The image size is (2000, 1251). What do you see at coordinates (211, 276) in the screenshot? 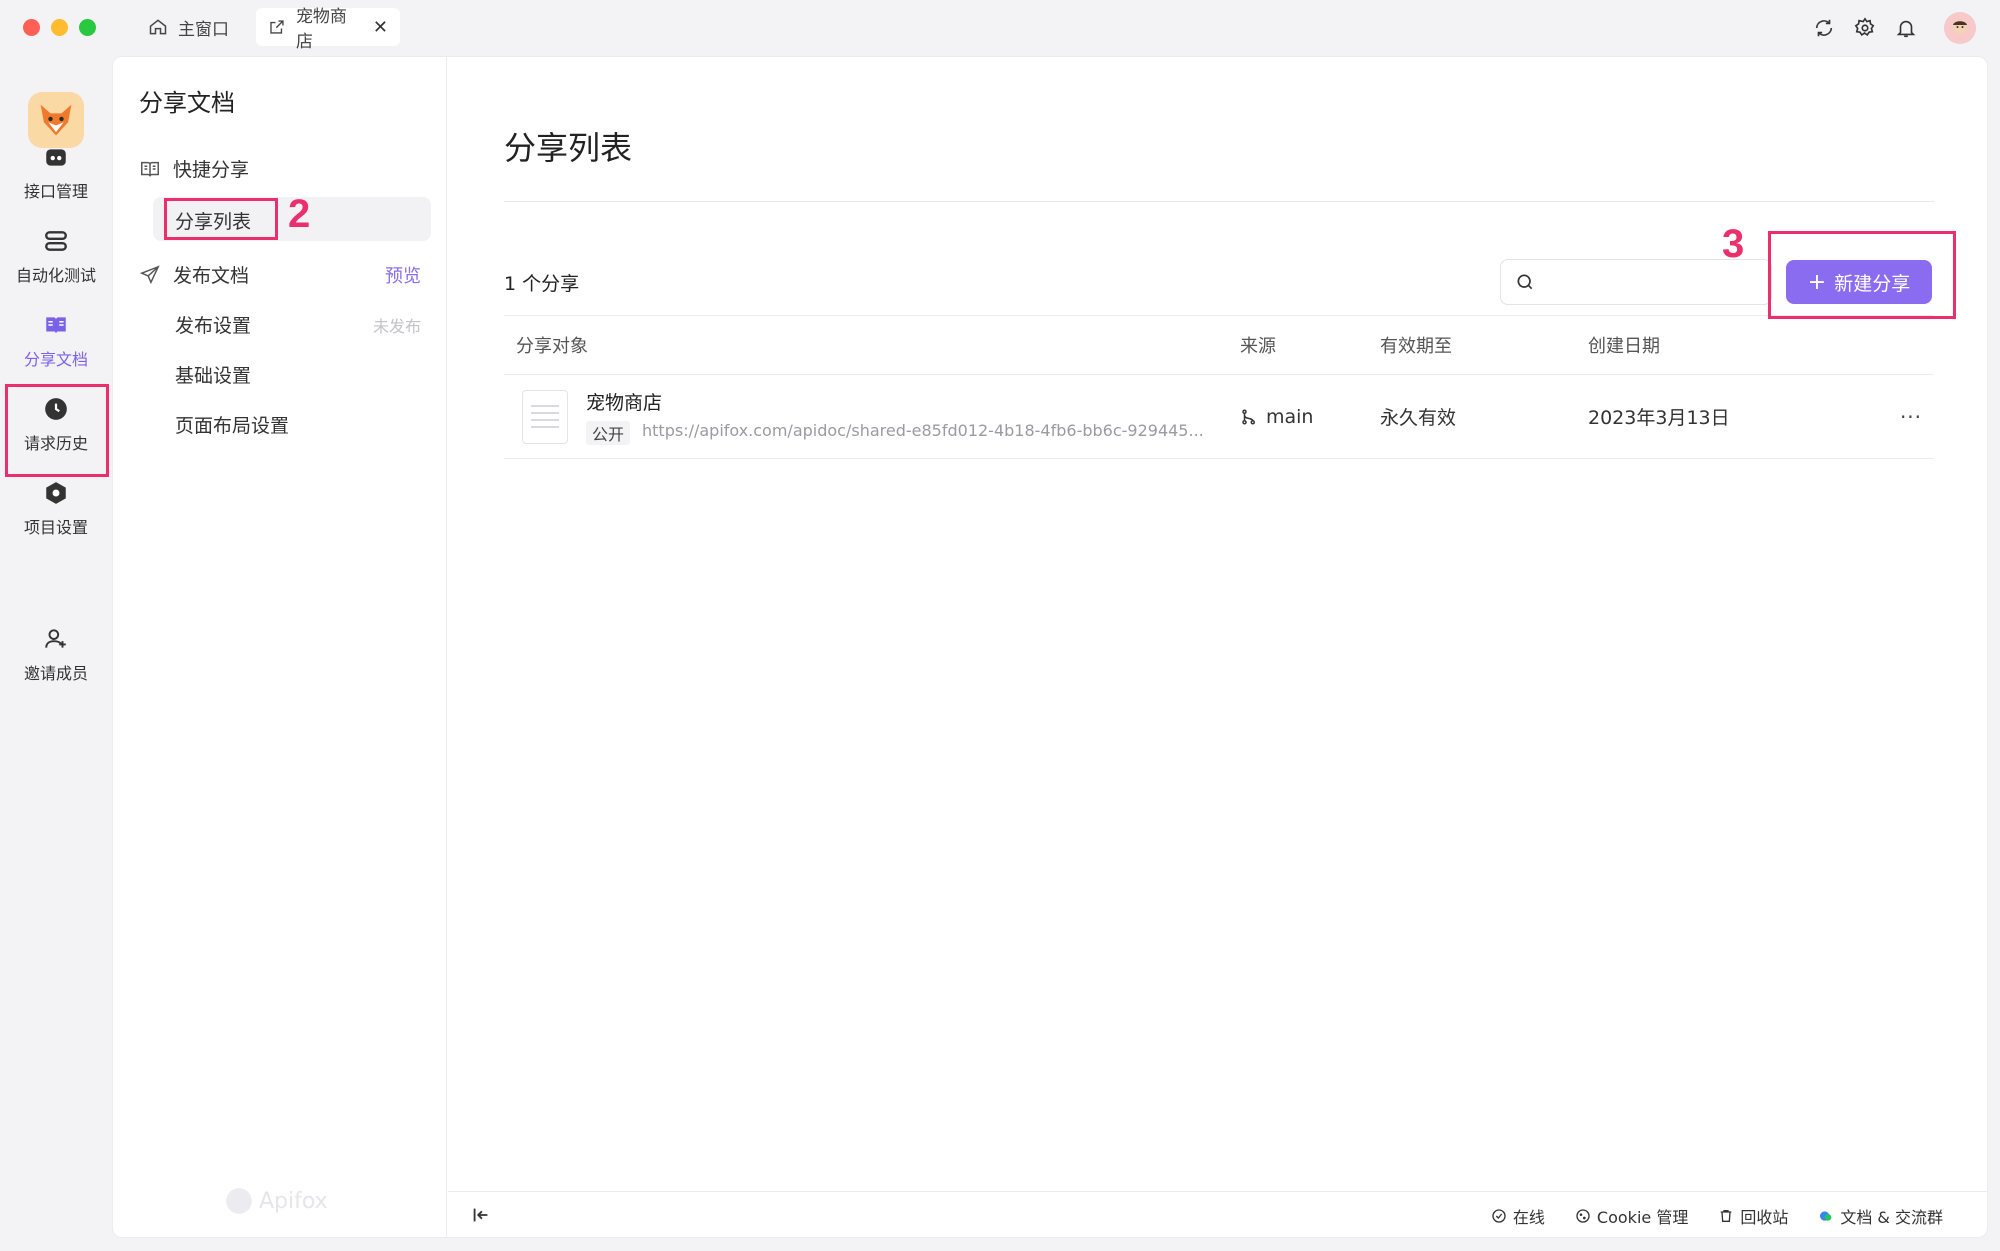
I see `nav-label: 发布文档` at bounding box center [211, 276].